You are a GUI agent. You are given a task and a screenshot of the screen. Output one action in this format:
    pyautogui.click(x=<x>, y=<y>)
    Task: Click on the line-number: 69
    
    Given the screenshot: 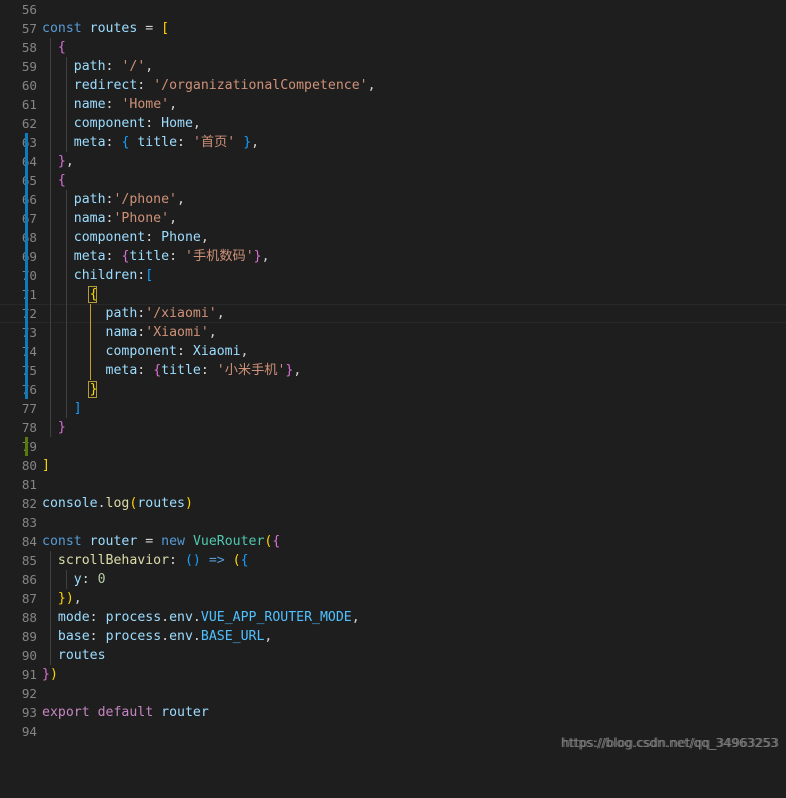 What is the action you would take?
    pyautogui.click(x=29, y=256)
    